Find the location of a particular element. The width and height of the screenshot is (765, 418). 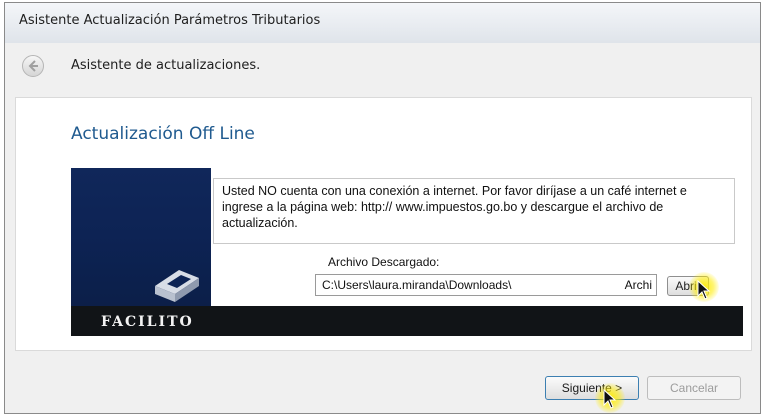

wizard-title: Asistente de actualizaciones. is located at coordinates (166, 65).